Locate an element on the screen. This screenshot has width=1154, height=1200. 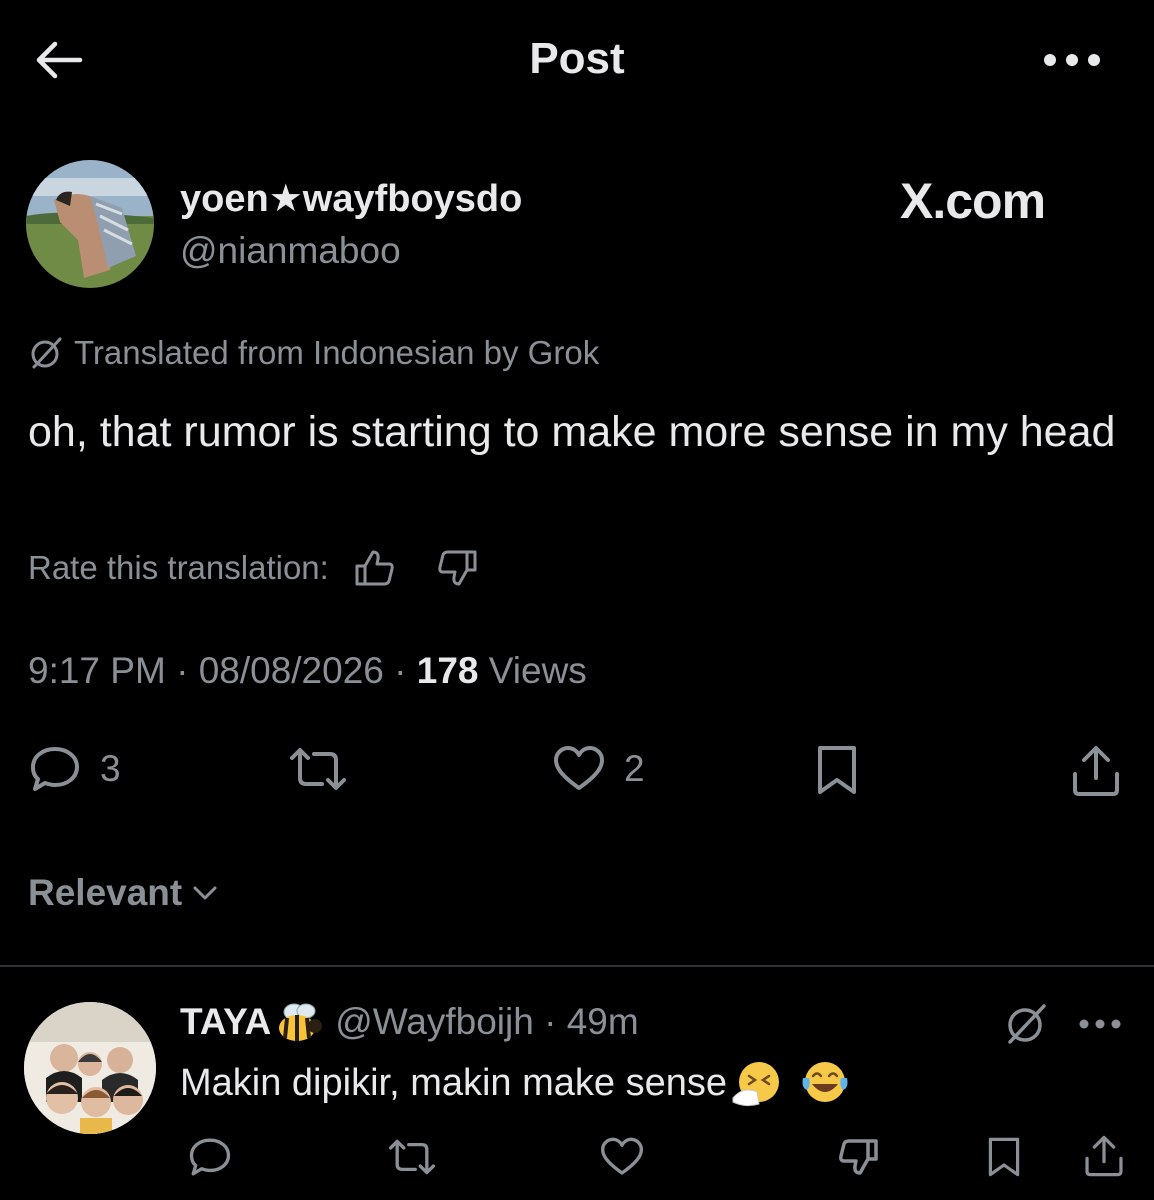
tears-of-joy-emoji-icon is located at coordinates (825, 1082).